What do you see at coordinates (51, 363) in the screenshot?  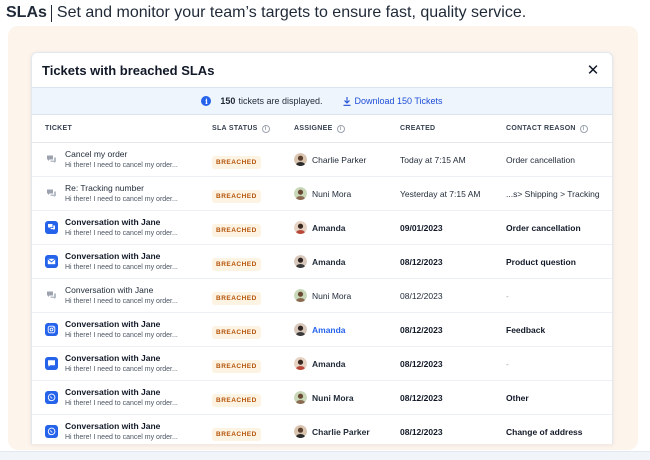 I see `message-icon` at bounding box center [51, 363].